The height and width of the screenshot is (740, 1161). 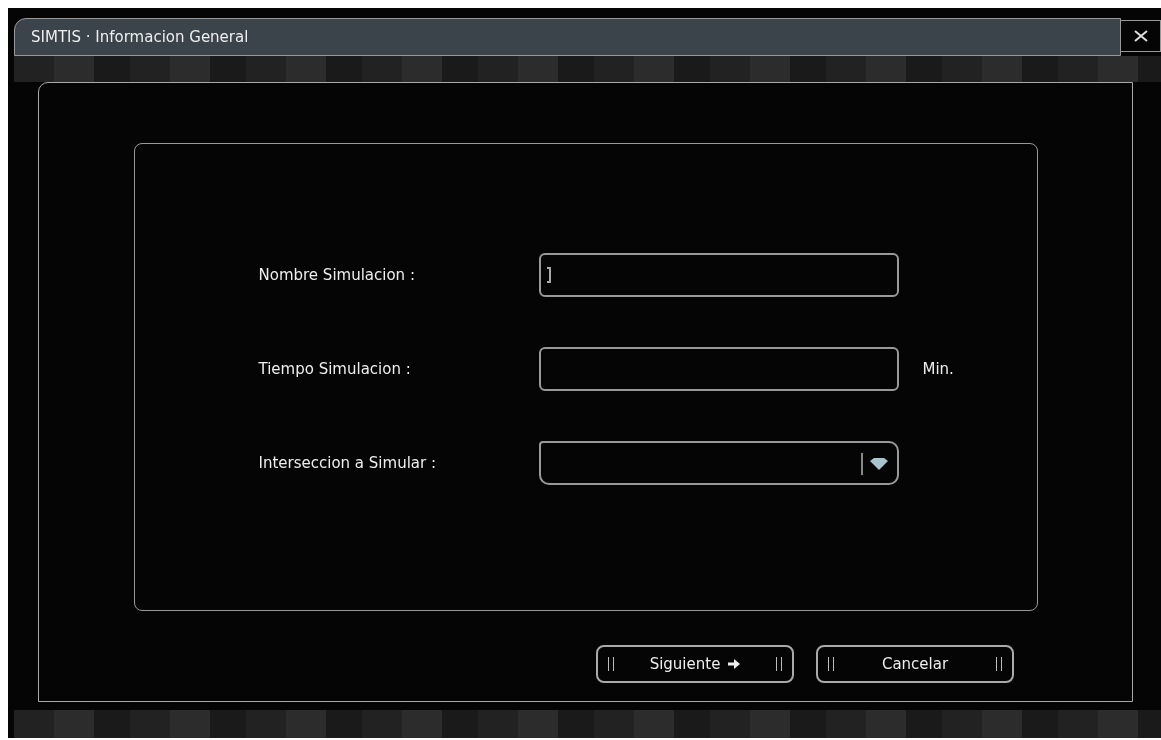 What do you see at coordinates (337, 275) in the screenshot?
I see `field-label: Nombre Simulacion :` at bounding box center [337, 275].